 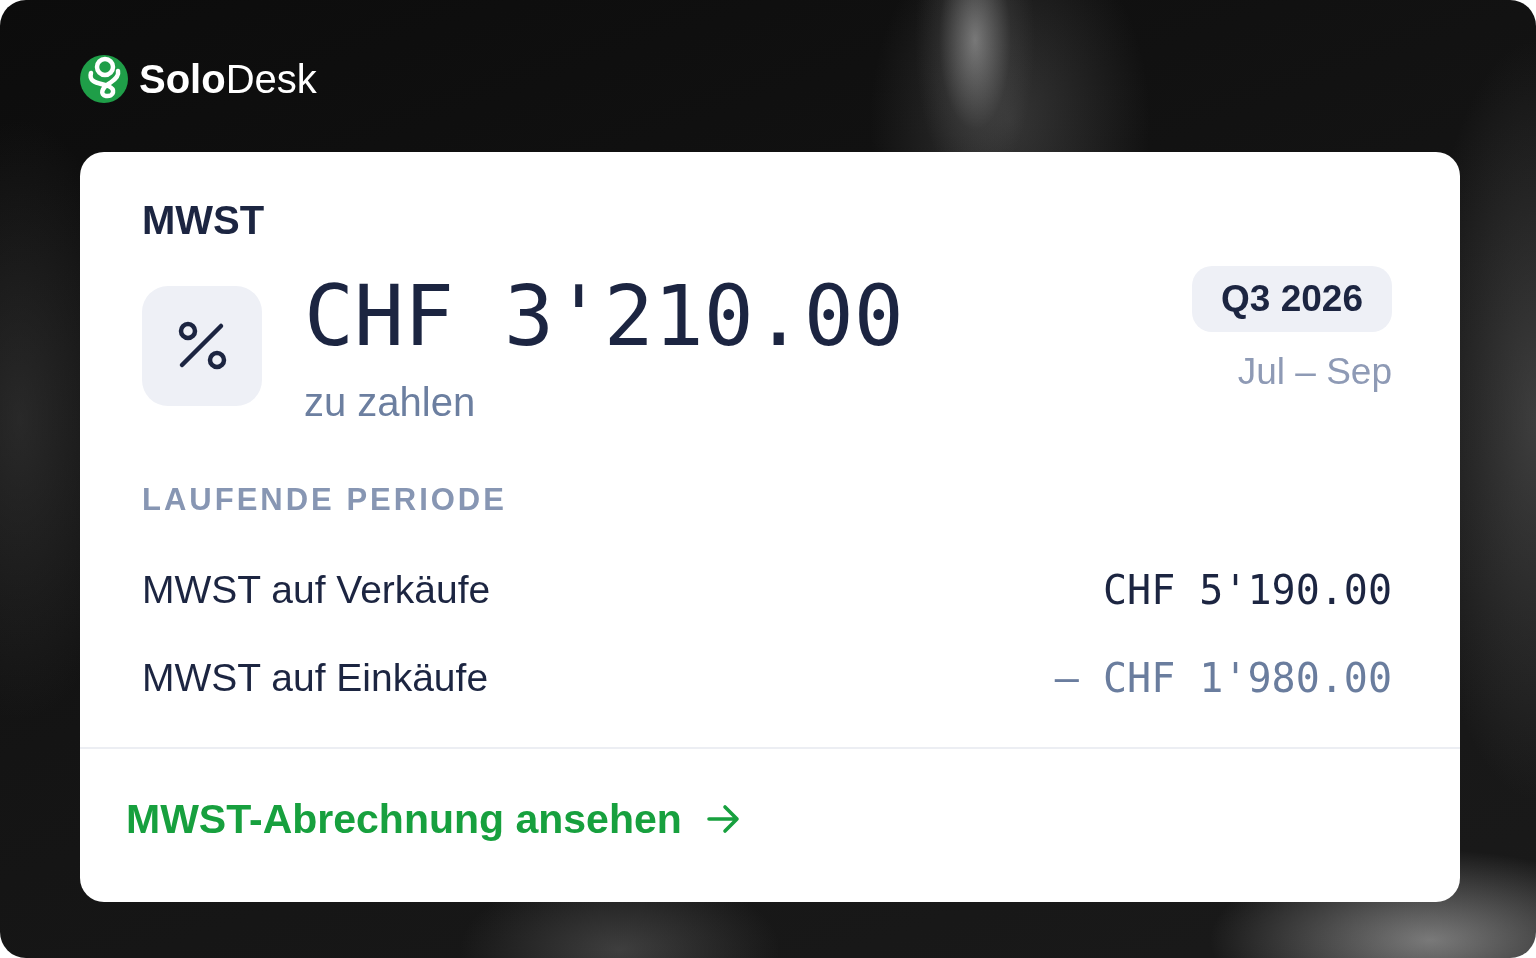 I want to click on logo-icon, so click(x=104, y=79).